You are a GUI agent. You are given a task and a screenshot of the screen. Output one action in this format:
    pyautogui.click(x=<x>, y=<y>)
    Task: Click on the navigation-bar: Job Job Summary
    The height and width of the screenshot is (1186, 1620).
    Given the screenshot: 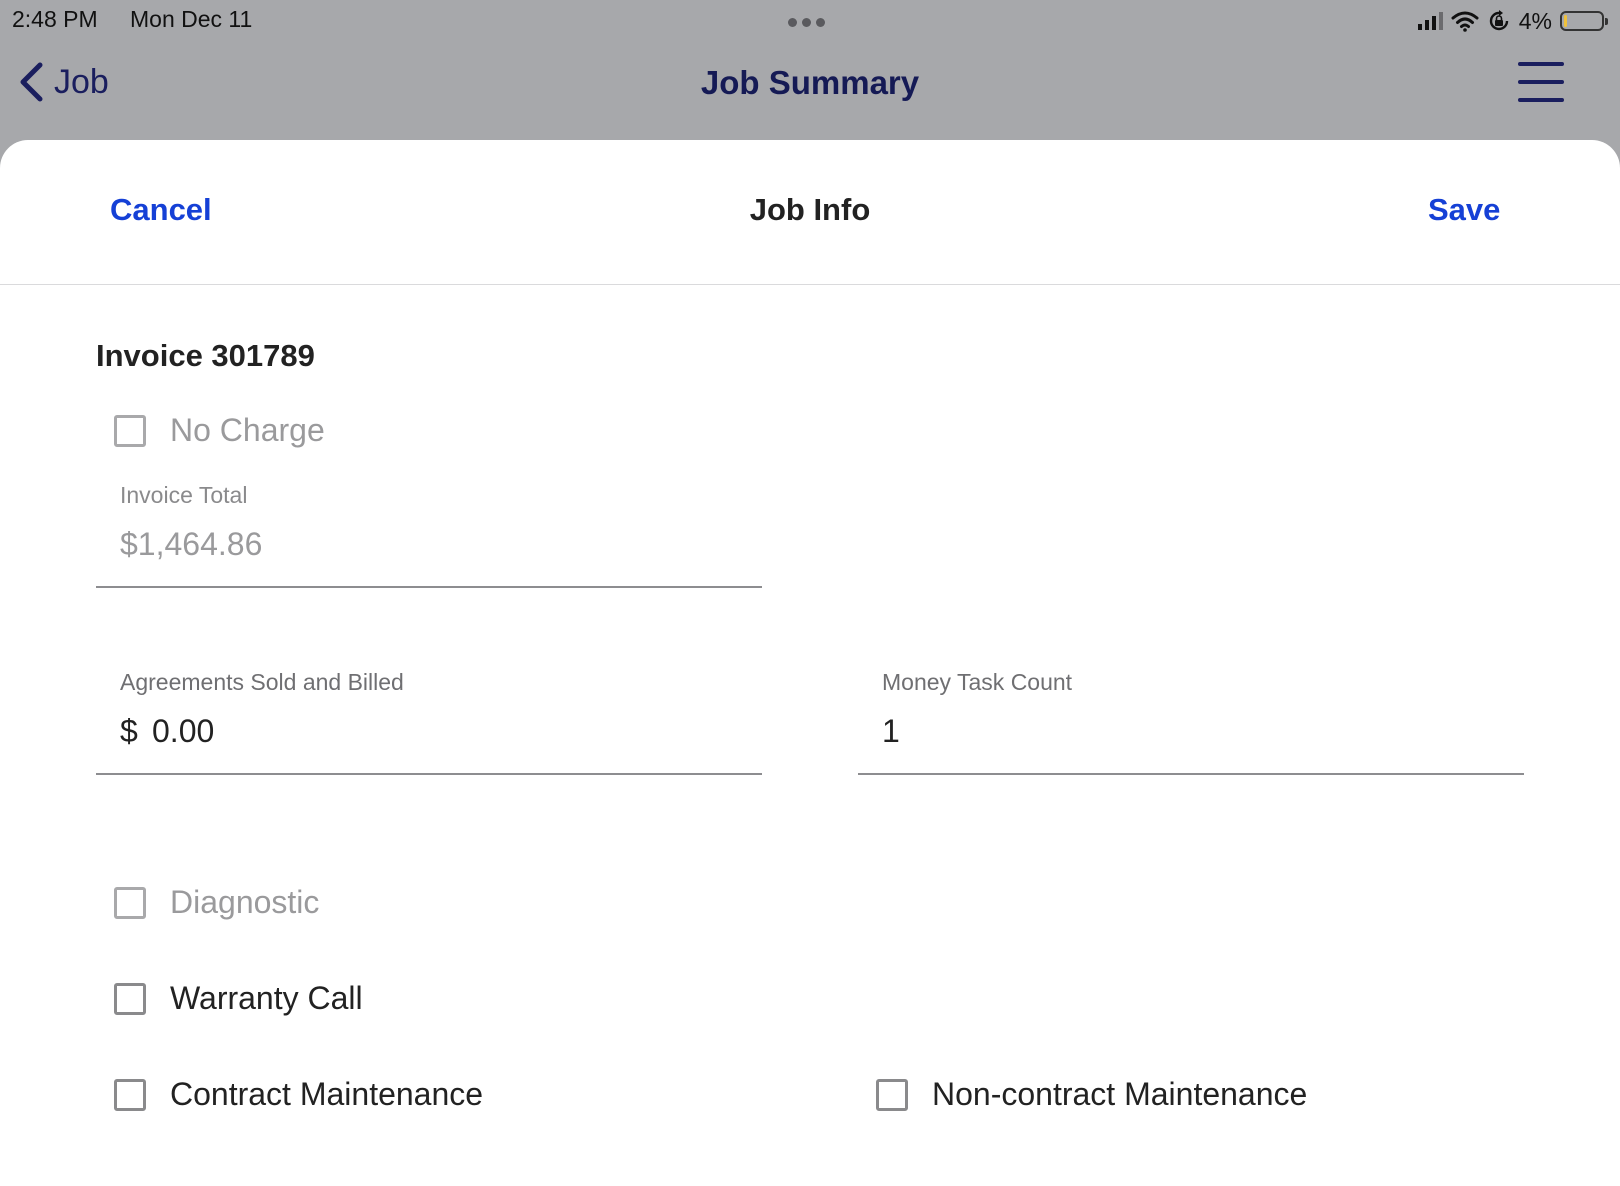 What is the action you would take?
    pyautogui.click(x=810, y=90)
    